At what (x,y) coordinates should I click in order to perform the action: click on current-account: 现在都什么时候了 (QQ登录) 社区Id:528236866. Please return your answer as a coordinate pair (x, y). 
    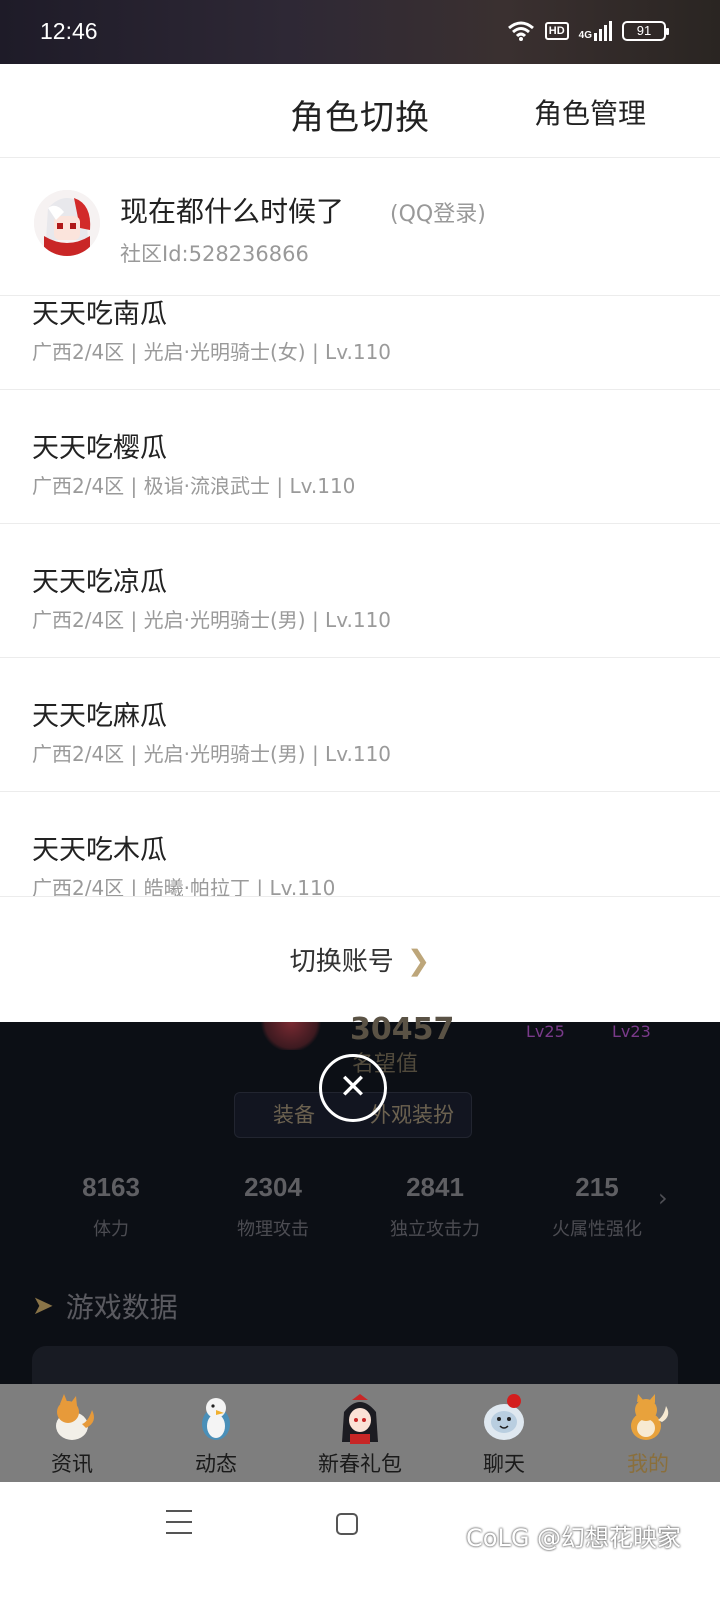
    Looking at the image, I should click on (360, 227).